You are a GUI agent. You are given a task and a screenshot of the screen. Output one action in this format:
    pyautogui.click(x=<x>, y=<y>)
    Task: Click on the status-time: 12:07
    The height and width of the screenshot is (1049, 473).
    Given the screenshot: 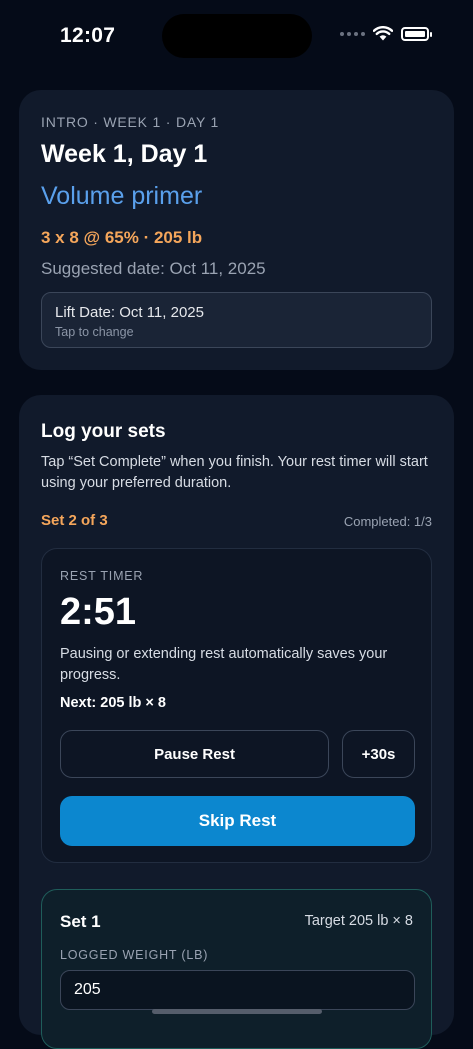 What is the action you would take?
    pyautogui.click(x=88, y=35)
    